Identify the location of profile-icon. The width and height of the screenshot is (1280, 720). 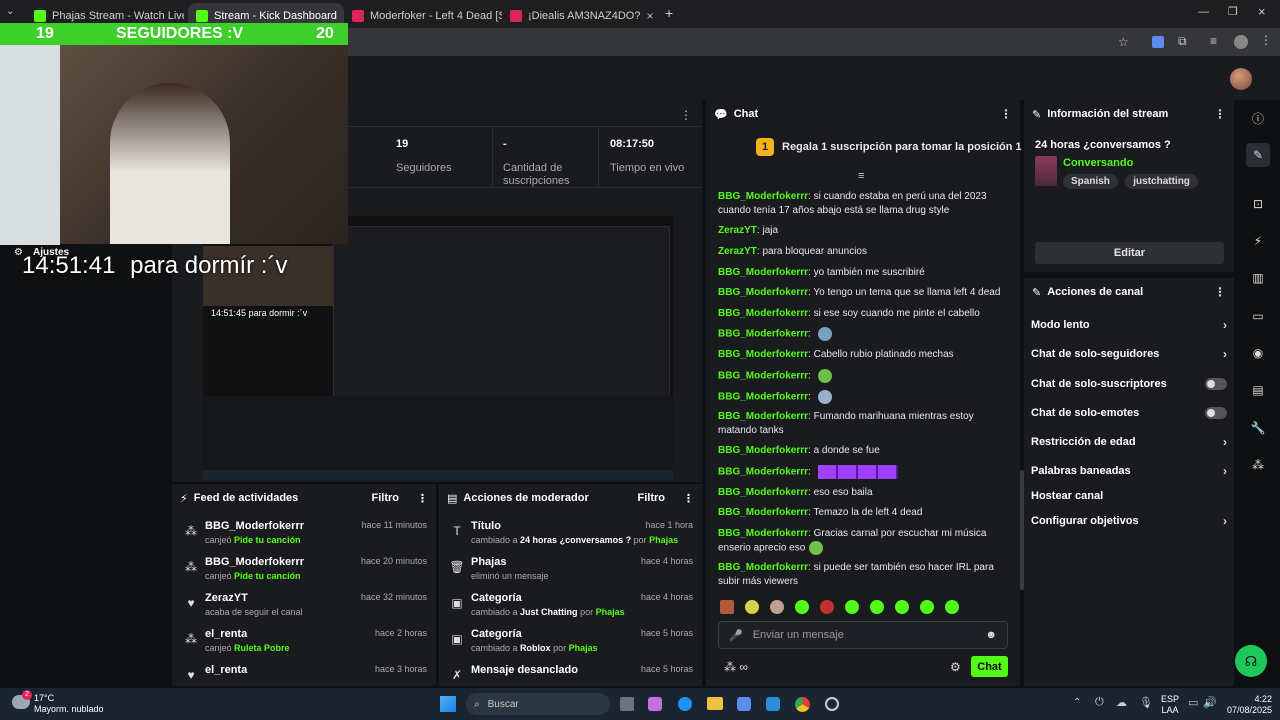
(1241, 42).